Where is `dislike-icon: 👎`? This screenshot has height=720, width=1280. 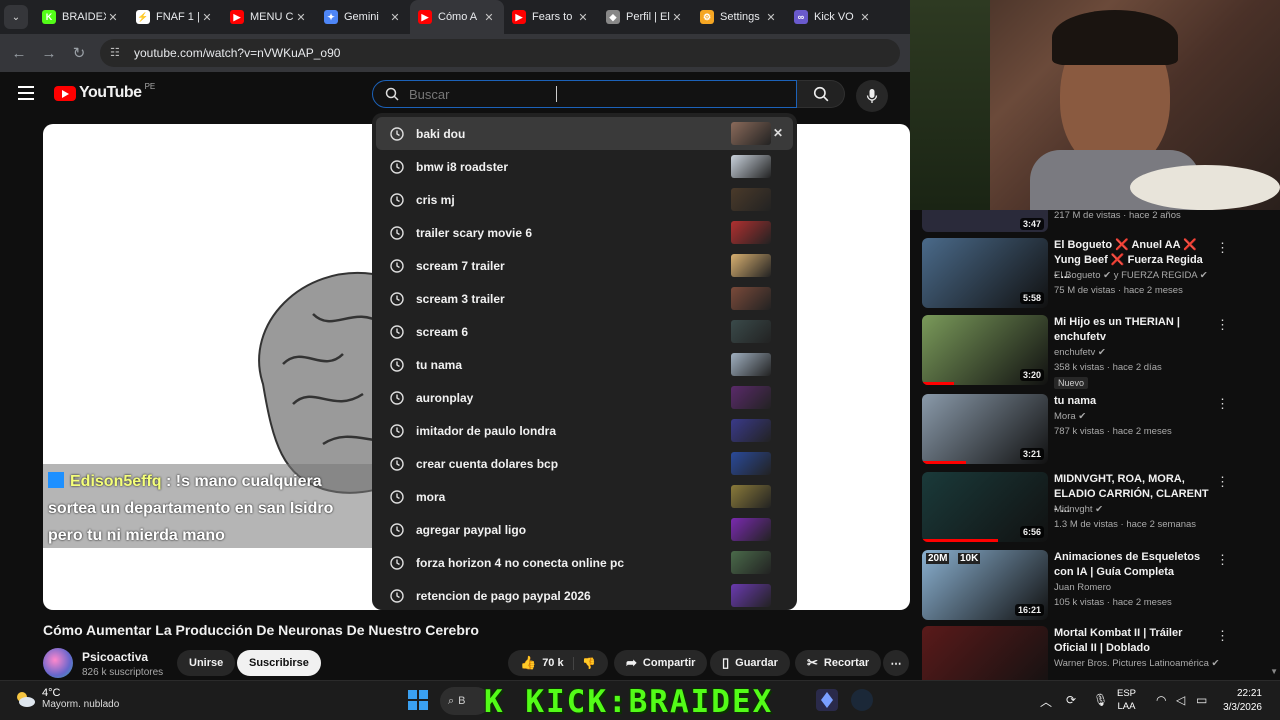
dislike-icon: 👎 is located at coordinates (584, 663).